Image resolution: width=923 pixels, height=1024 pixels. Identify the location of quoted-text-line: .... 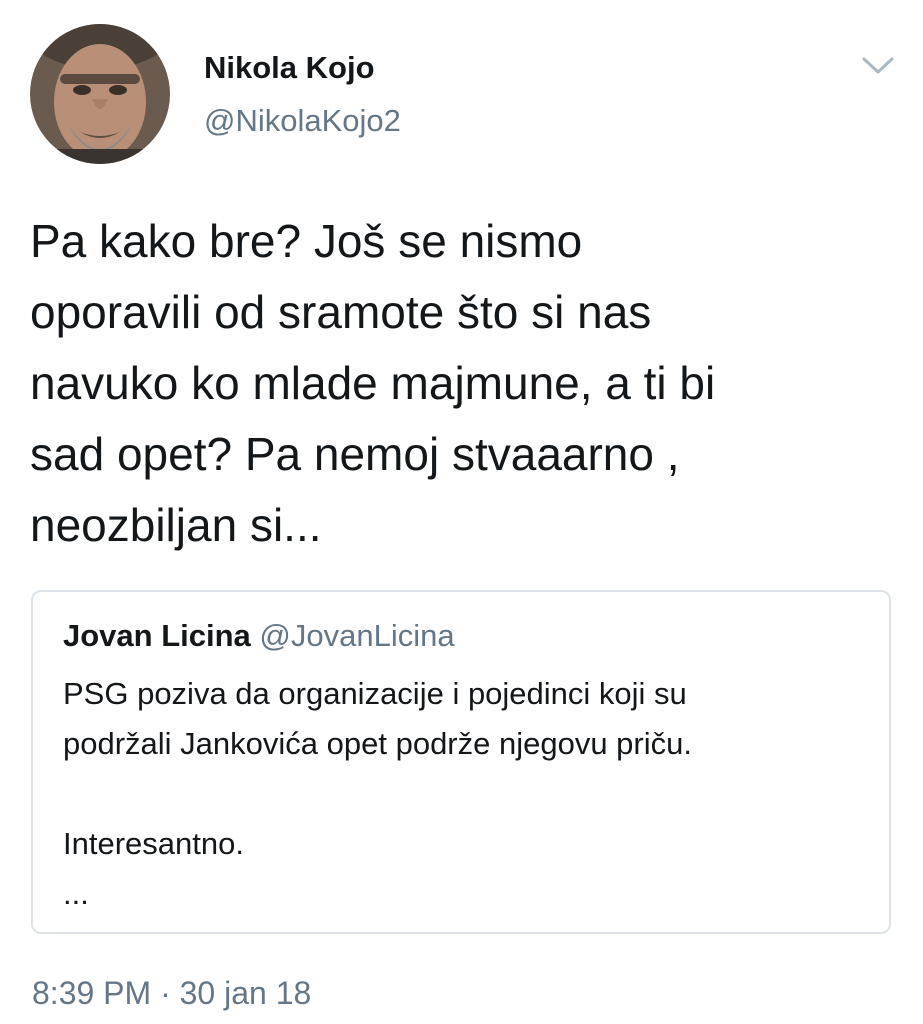
(76, 893).